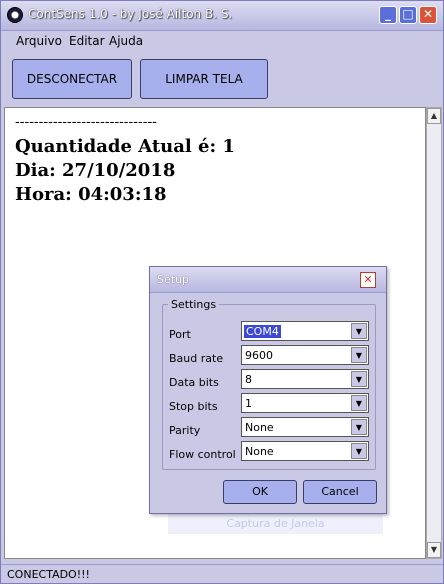 This screenshot has height=584, width=444. I want to click on flow-control-value: None, so click(259, 451).